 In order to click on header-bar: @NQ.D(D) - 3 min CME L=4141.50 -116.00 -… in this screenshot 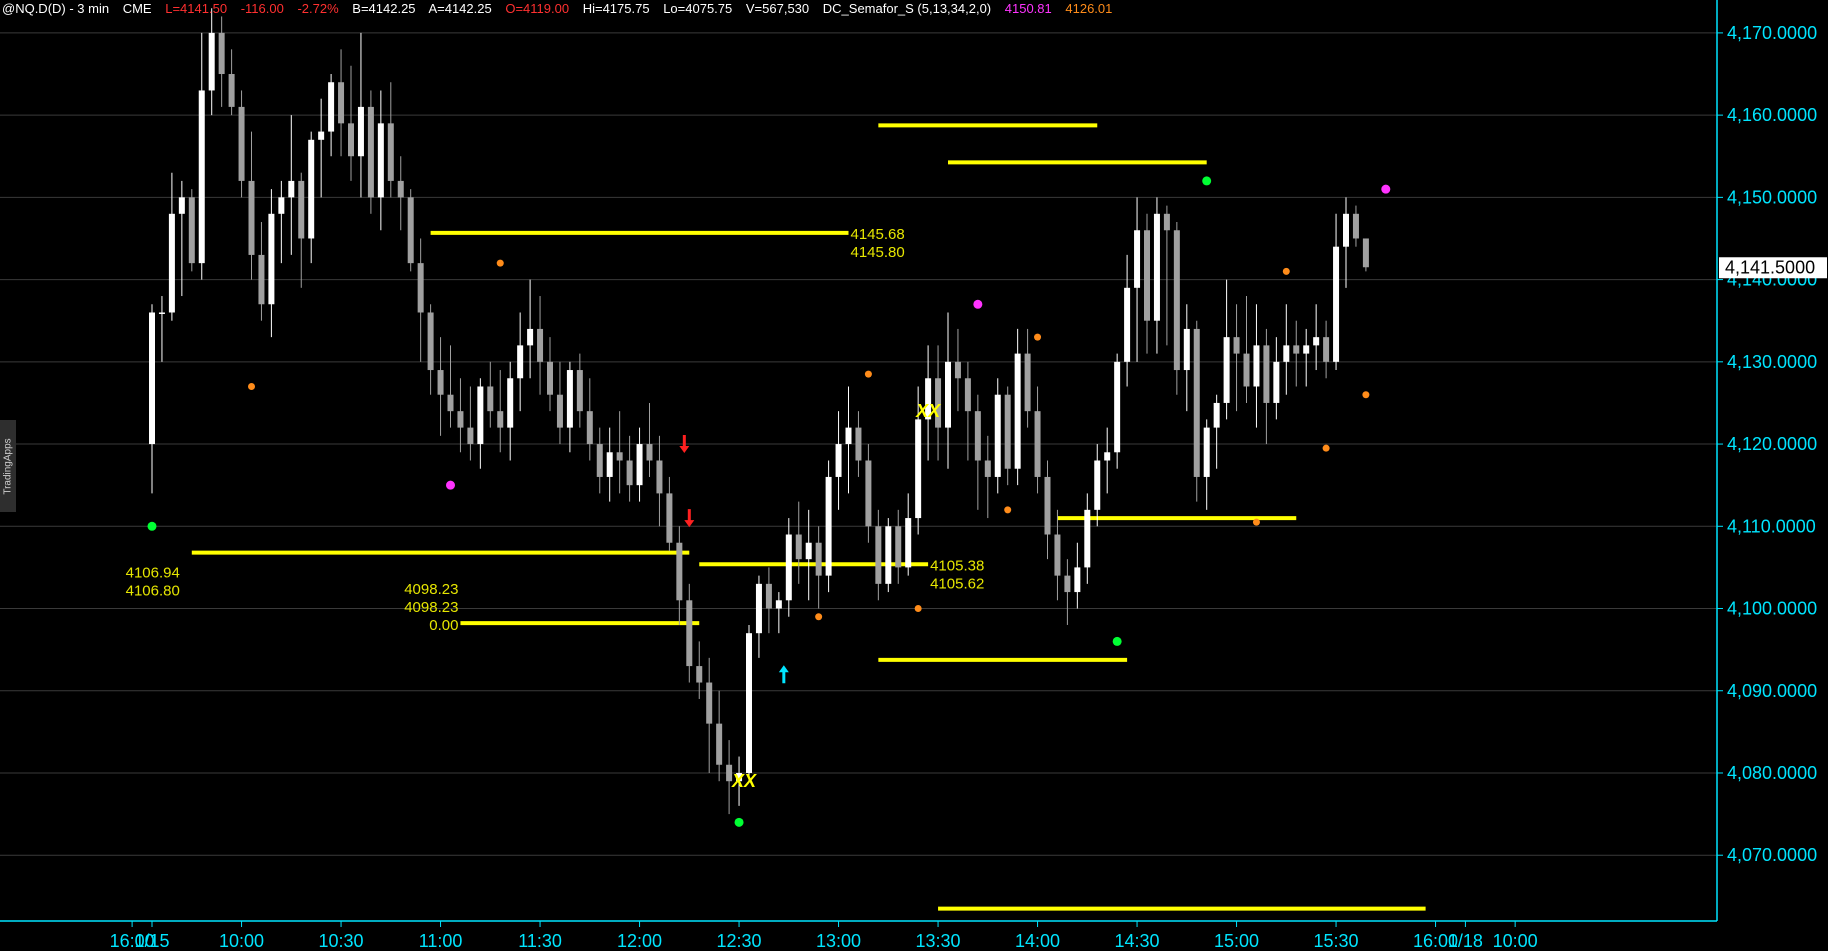, I will do `click(557, 8)`.